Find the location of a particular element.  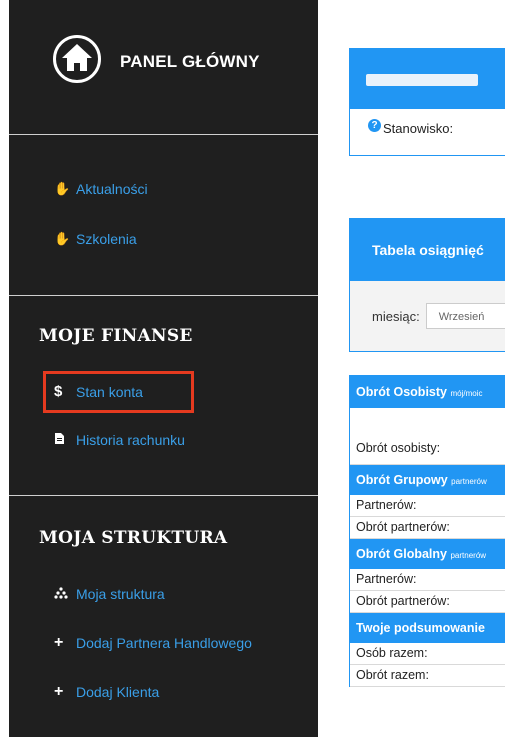

nav-item-dodaj-klienta: + Dodaj Klienta is located at coordinates (106, 692).